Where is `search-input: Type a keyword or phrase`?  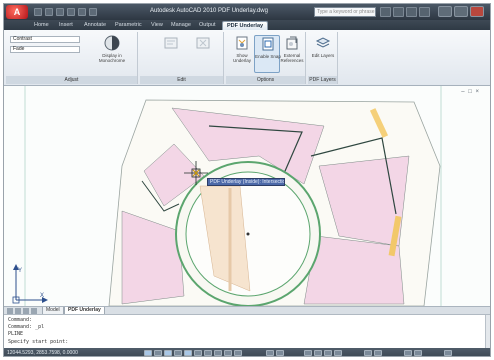 search-input: Type a keyword or phrase is located at coordinates (345, 12).